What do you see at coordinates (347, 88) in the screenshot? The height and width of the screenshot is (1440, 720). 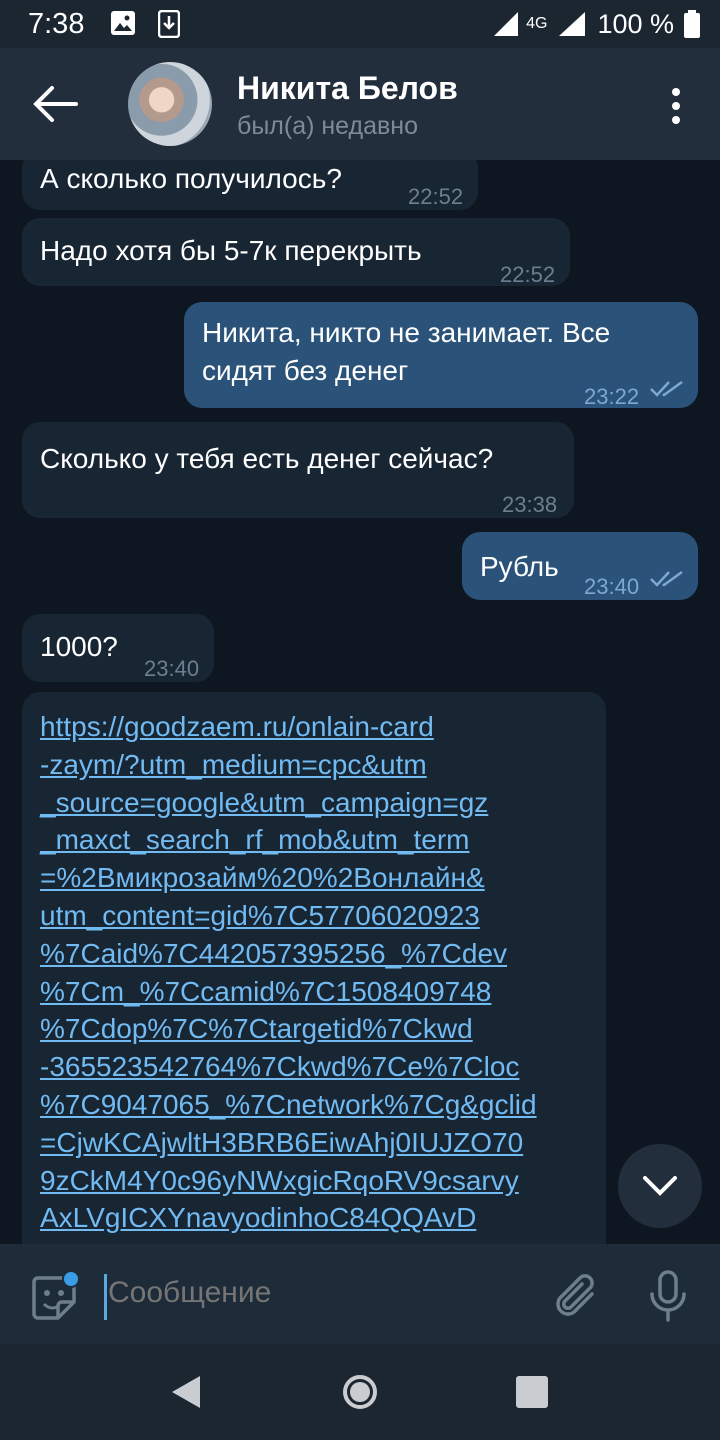 I see `contact-name: Никита Белов` at bounding box center [347, 88].